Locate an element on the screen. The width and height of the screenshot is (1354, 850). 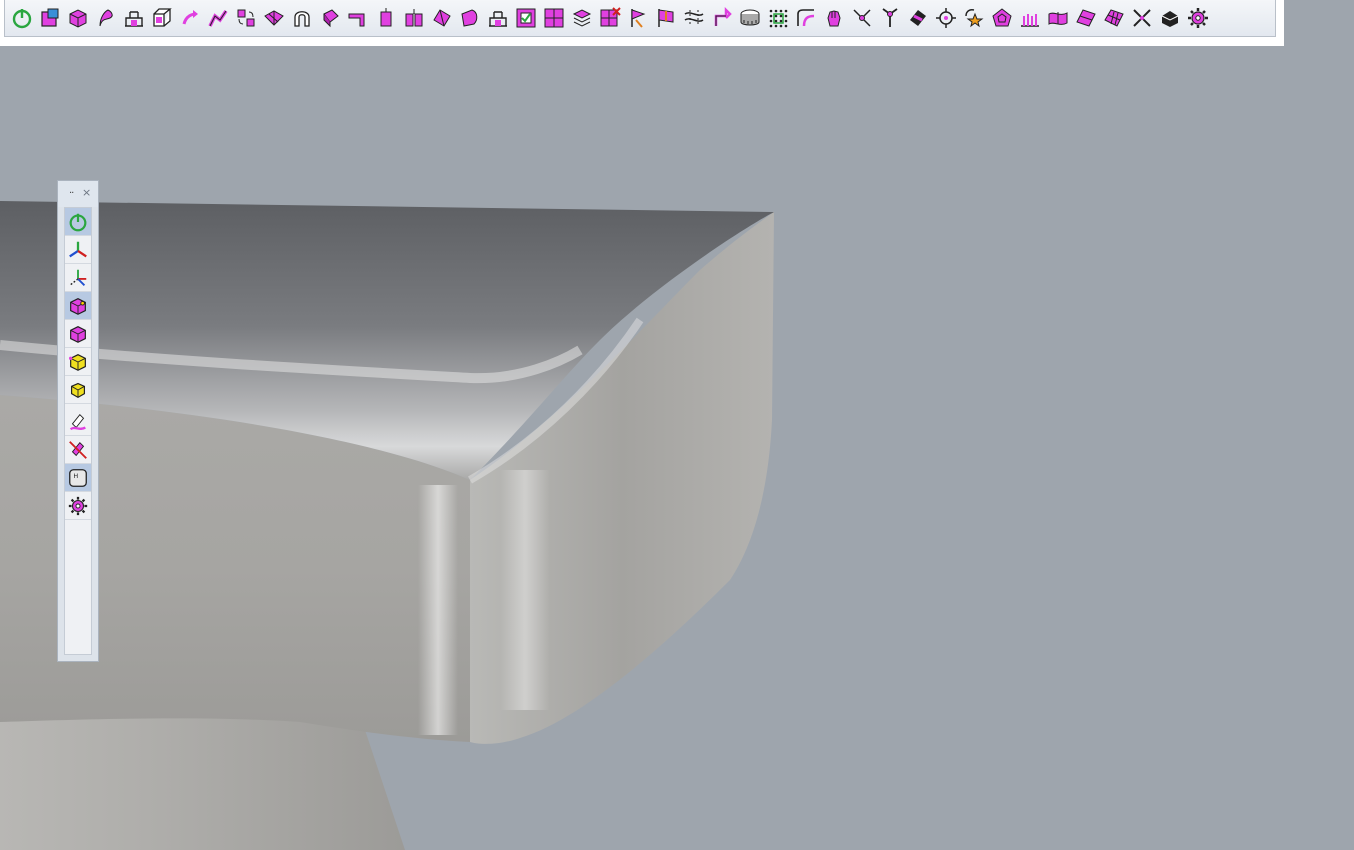
lattice-icon is located at coordinates (1114, 18).